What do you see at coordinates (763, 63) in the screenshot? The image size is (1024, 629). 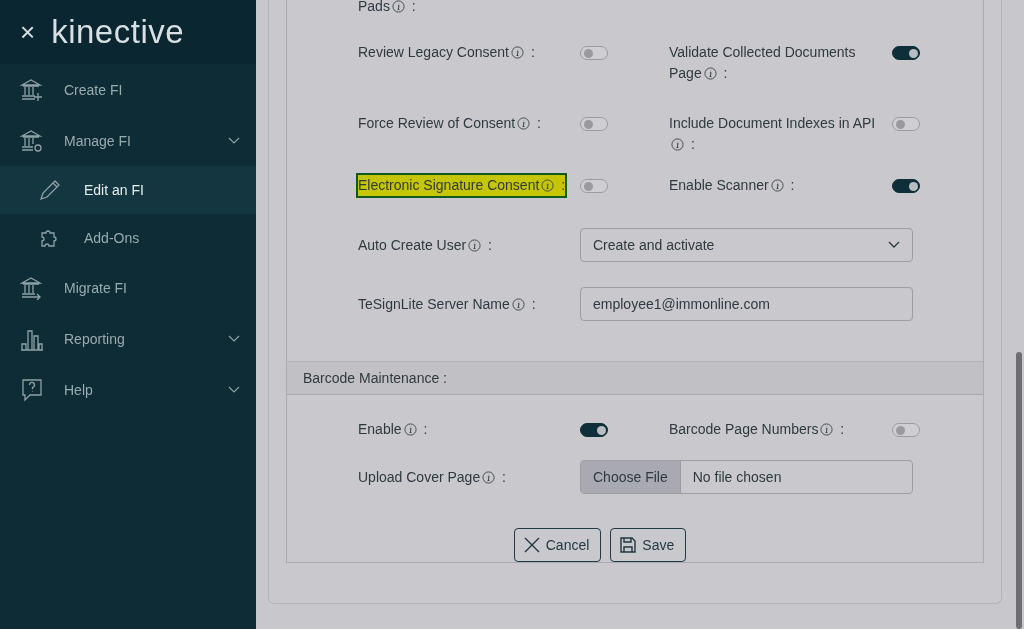 I see `field-label: Validate Collected Documents Page :` at bounding box center [763, 63].